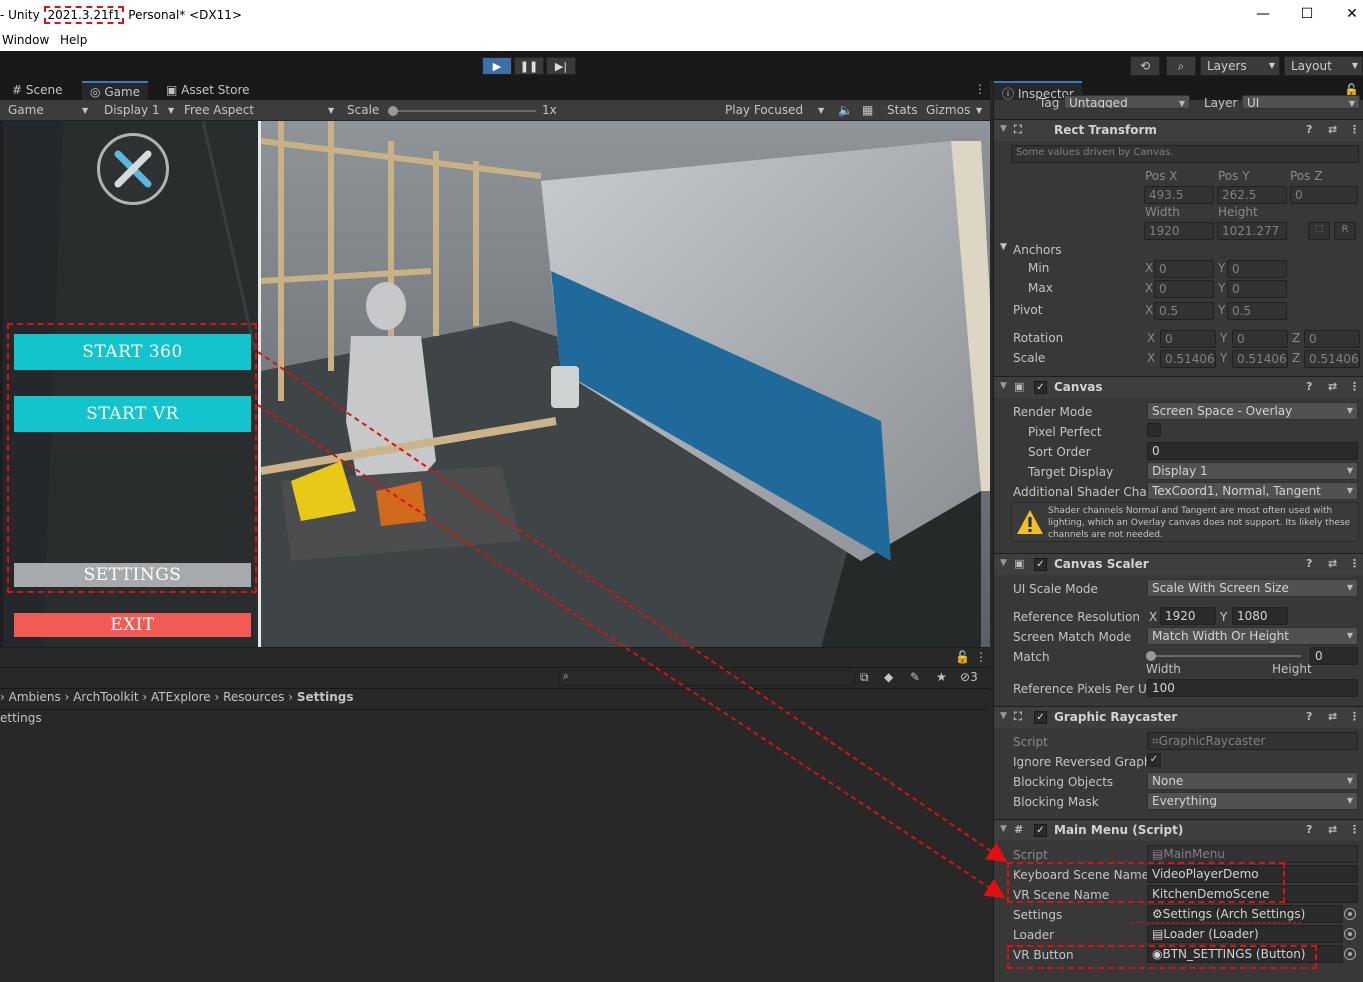 The image size is (1363, 982). Describe the element at coordinates (1188, 359) in the screenshot. I see `scale-x-field: 0.51406` at that location.